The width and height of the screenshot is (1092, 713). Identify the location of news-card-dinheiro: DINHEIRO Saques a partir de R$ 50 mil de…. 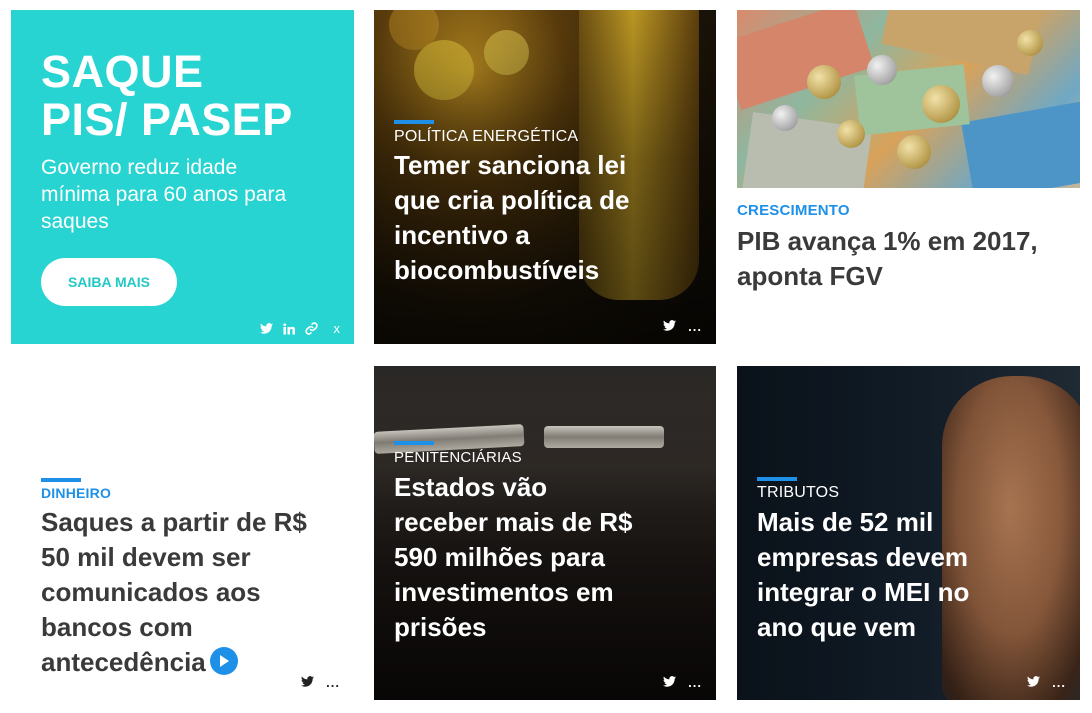
(182, 533).